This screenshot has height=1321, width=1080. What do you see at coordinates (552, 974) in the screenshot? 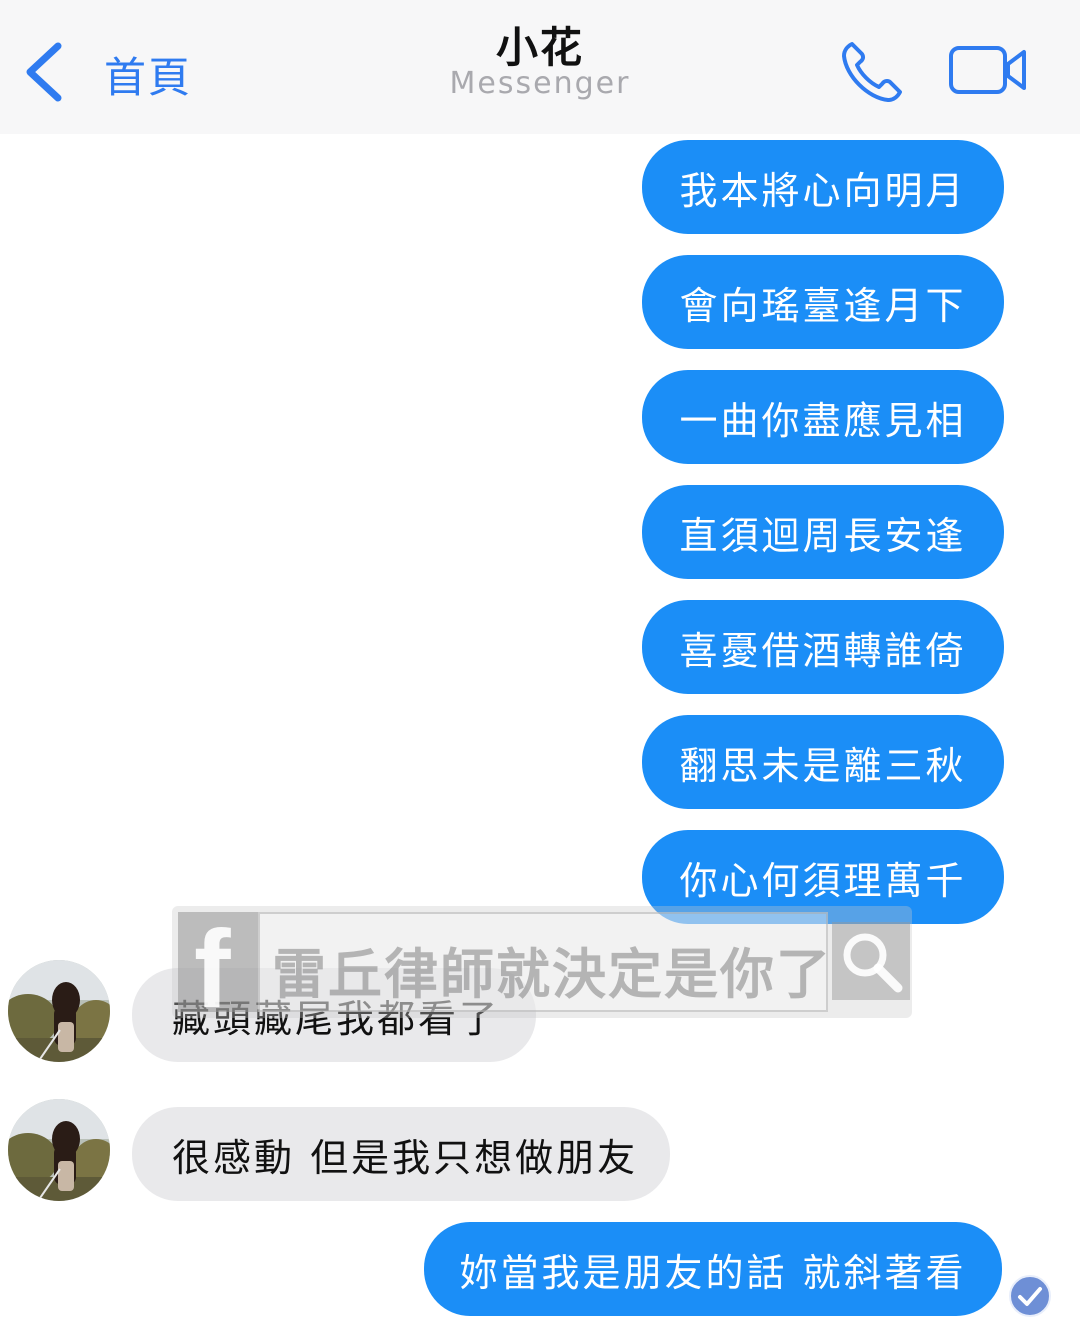
I see `watermark-text: 雷丘律師就決定是你了` at bounding box center [552, 974].